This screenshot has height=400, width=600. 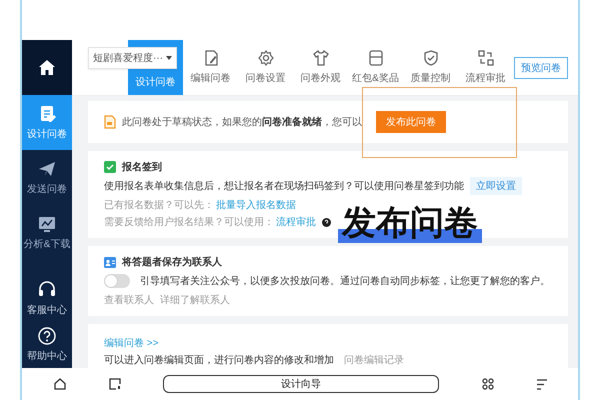 I want to click on hint-text: 需要反馈给用户报名结果？可以使用：, so click(x=189, y=222).